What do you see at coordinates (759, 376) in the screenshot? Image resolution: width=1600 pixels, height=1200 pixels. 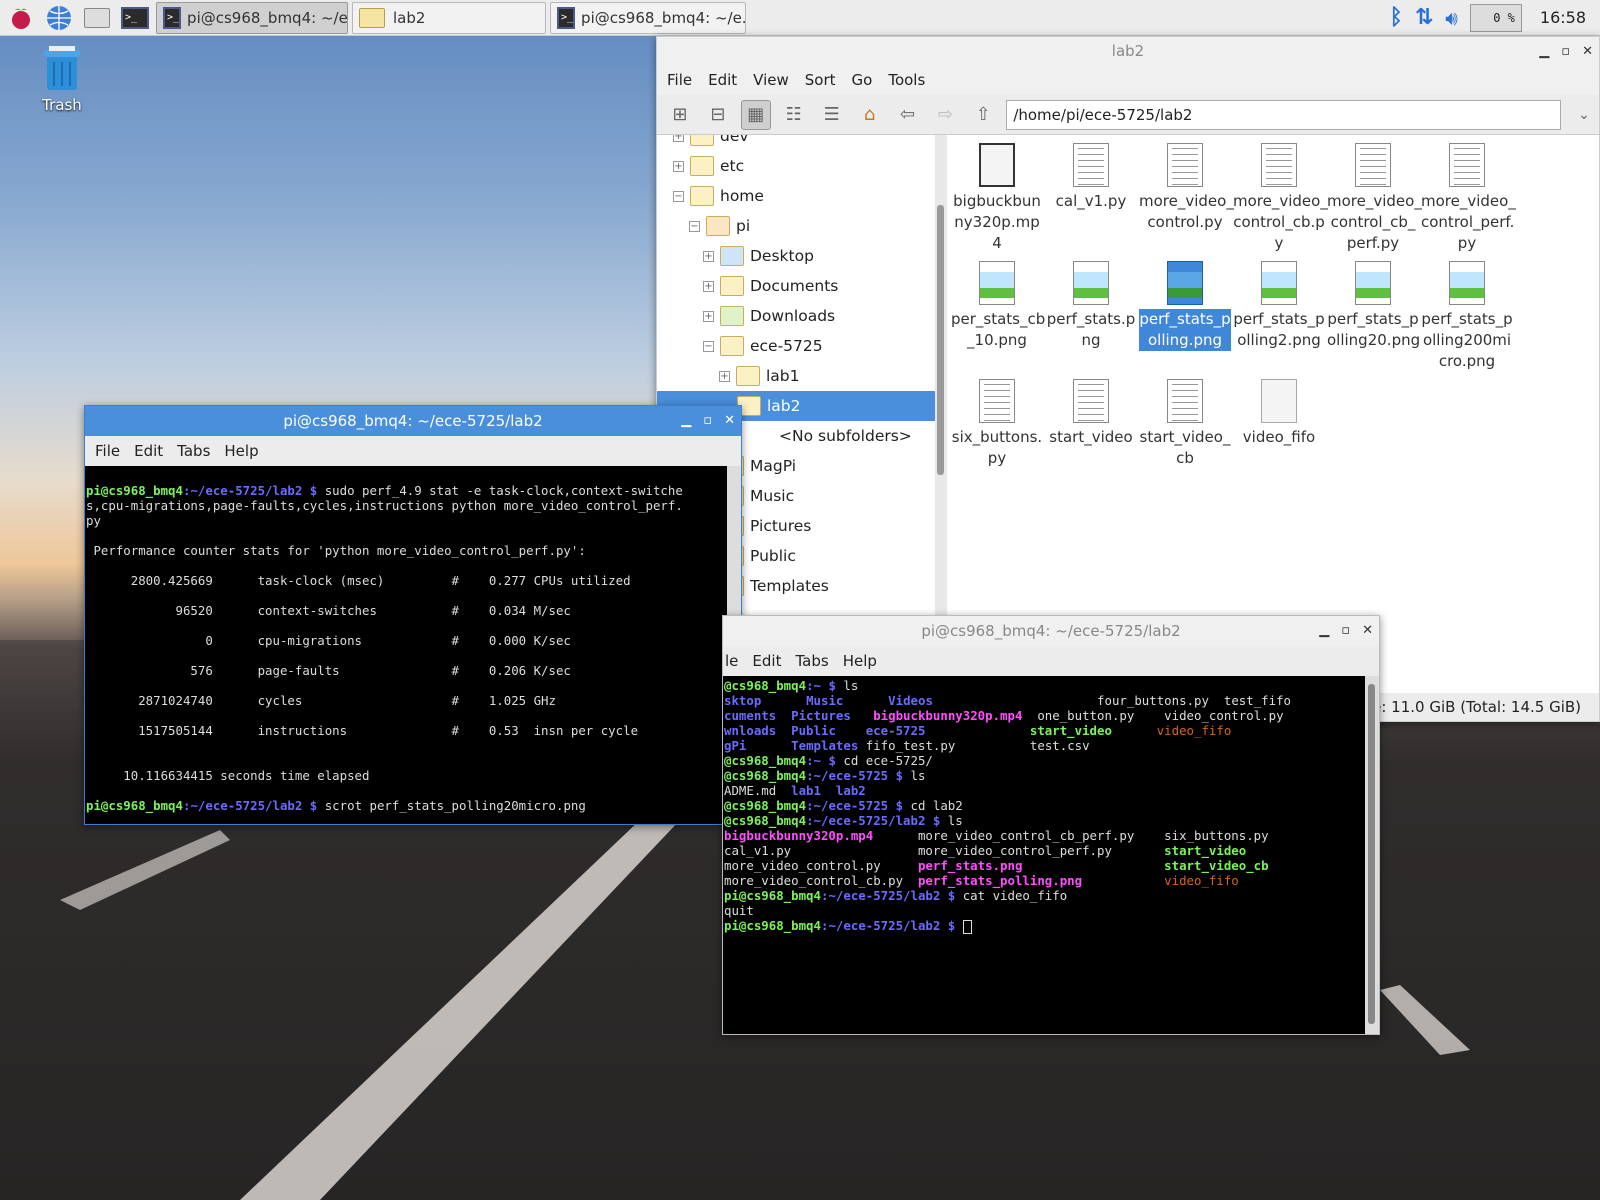 I see `tree-item-lab1: + lab1` at bounding box center [759, 376].